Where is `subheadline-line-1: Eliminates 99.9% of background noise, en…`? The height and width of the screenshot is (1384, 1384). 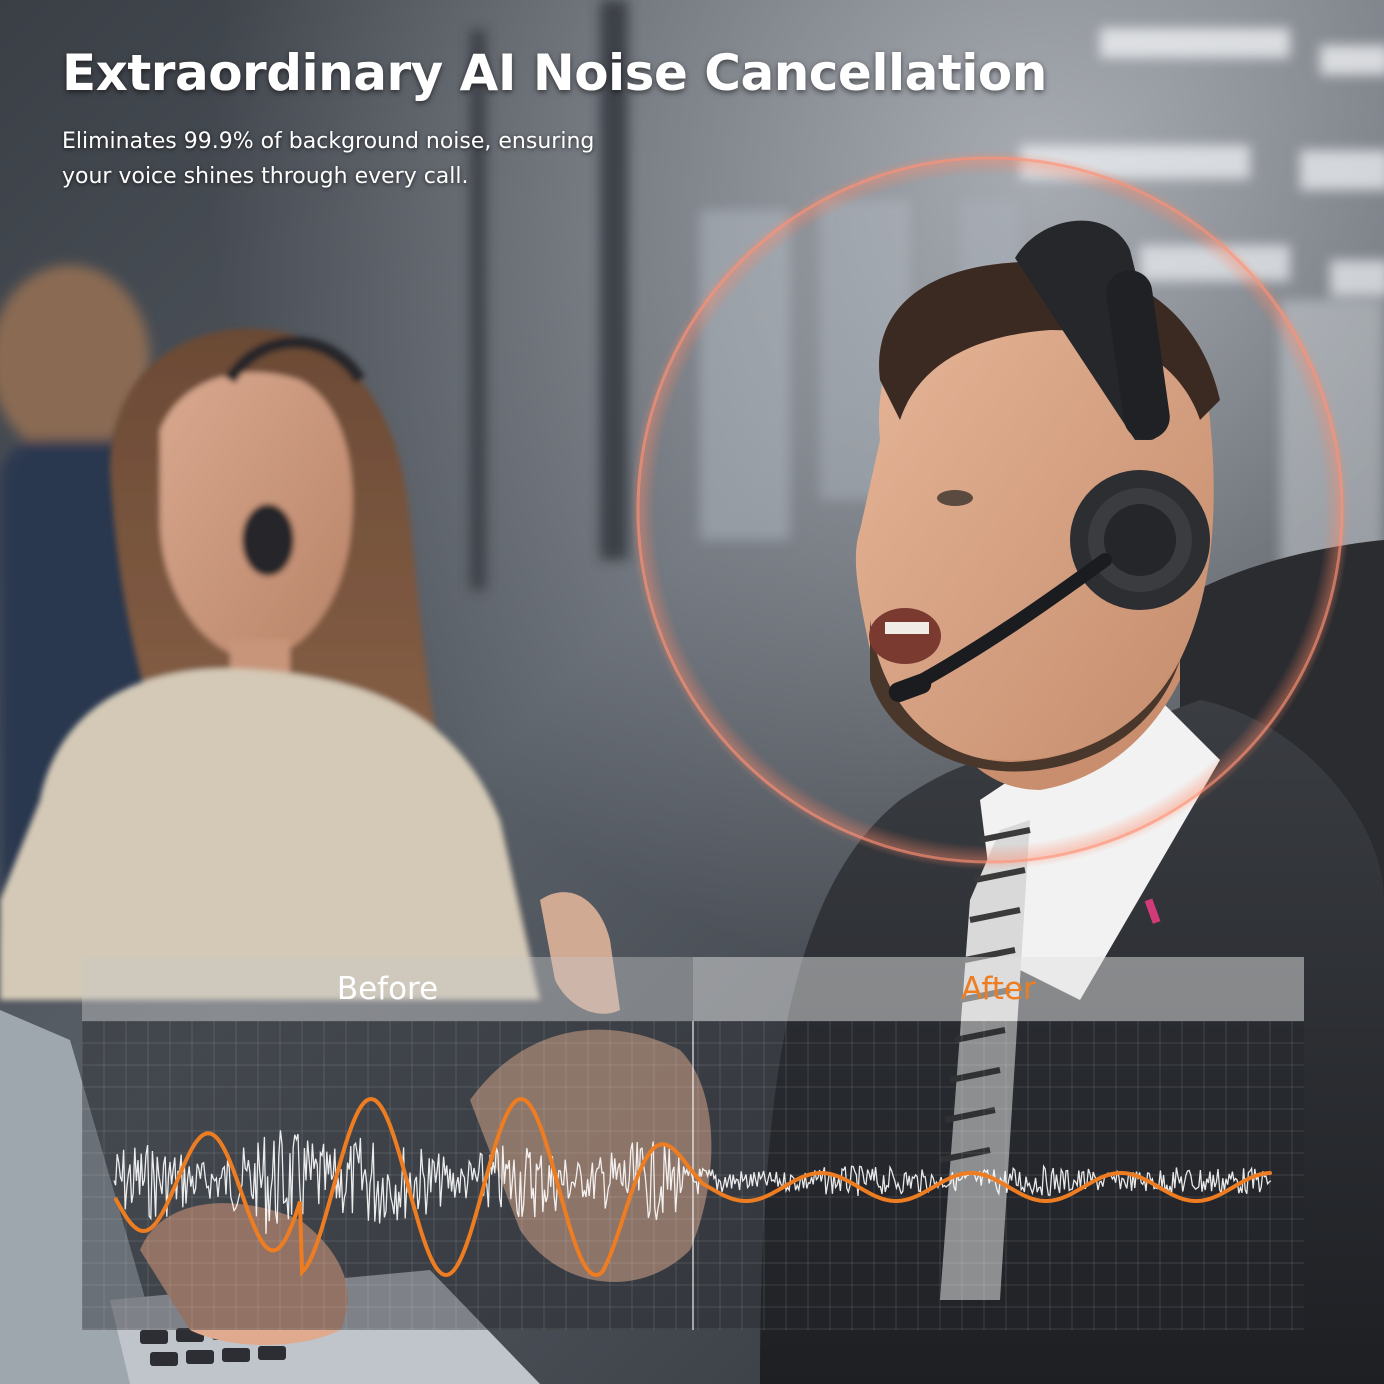
subheadline-line-1: Eliminates 99.9% of background noise, en… is located at coordinates (328, 141).